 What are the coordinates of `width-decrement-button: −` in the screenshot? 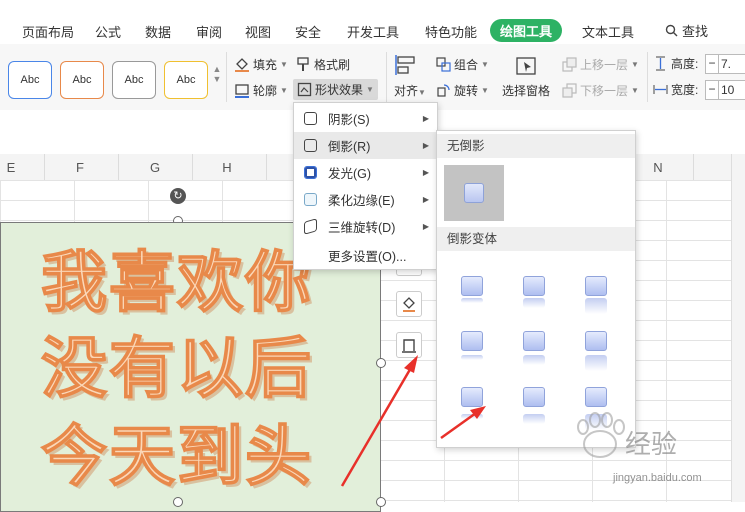 It's located at (712, 90).